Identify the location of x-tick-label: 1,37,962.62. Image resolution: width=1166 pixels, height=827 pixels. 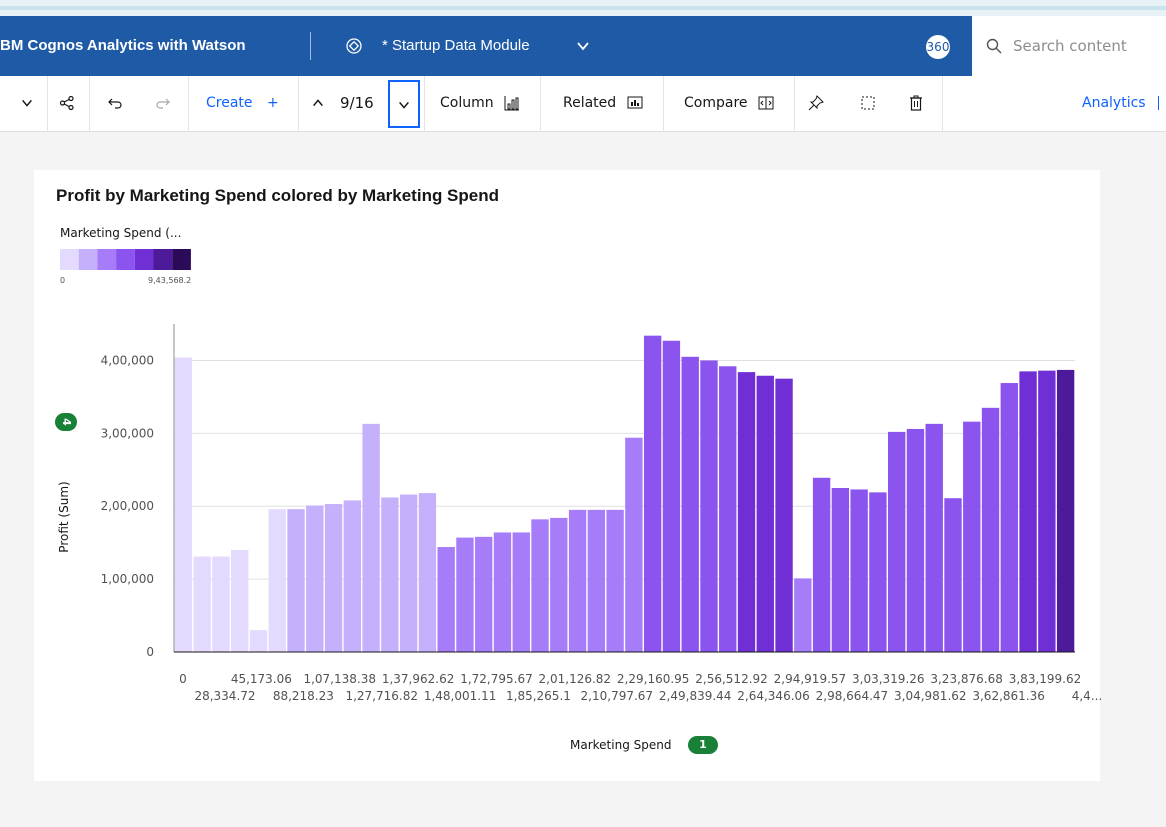
(418, 679).